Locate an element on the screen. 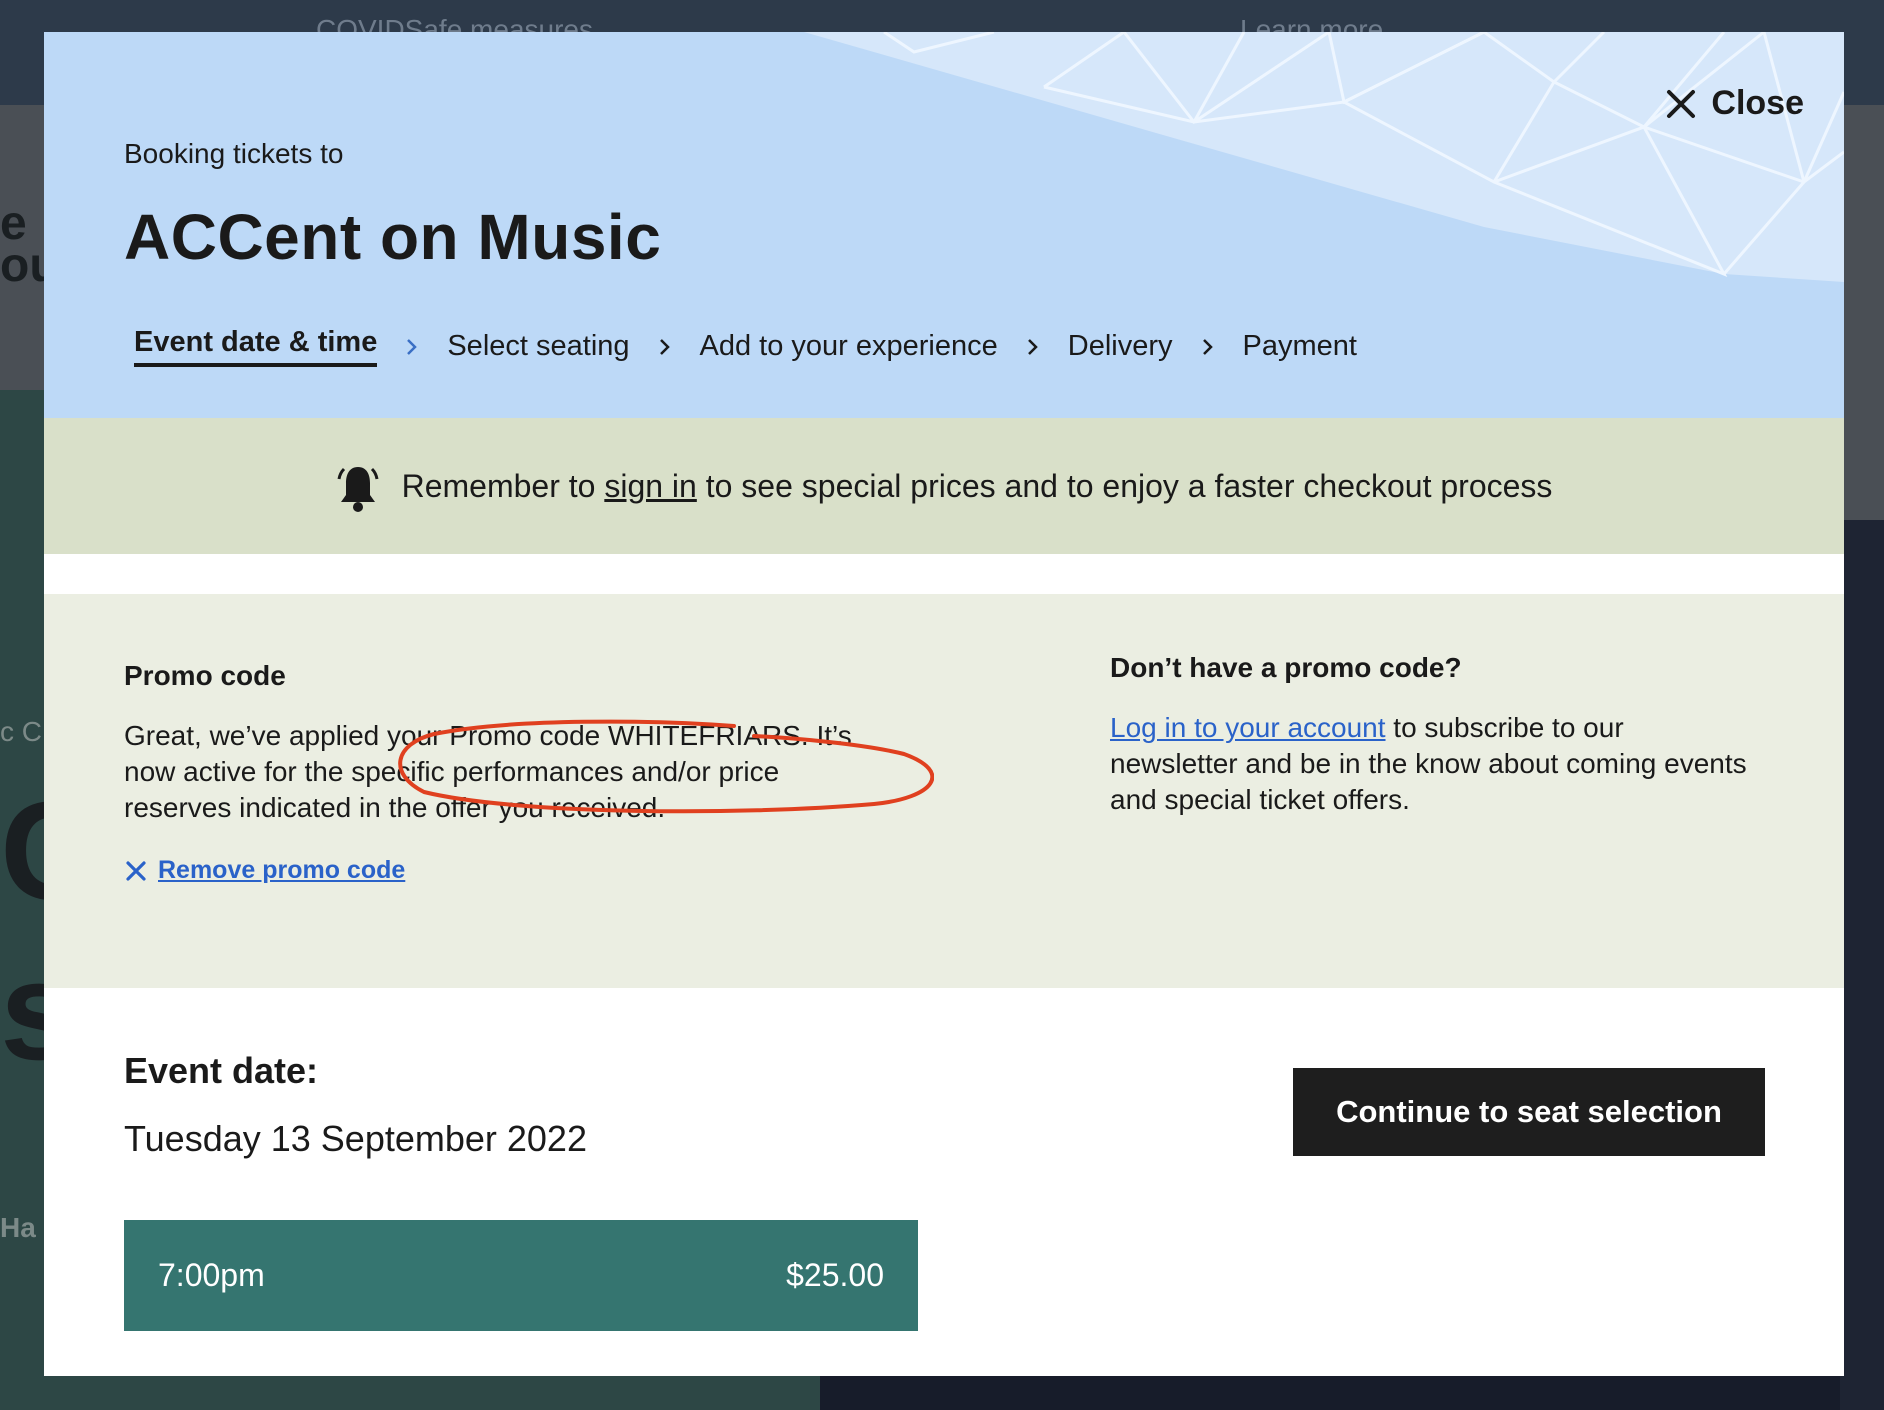  background-photo-right is located at coordinates (1862, 965).